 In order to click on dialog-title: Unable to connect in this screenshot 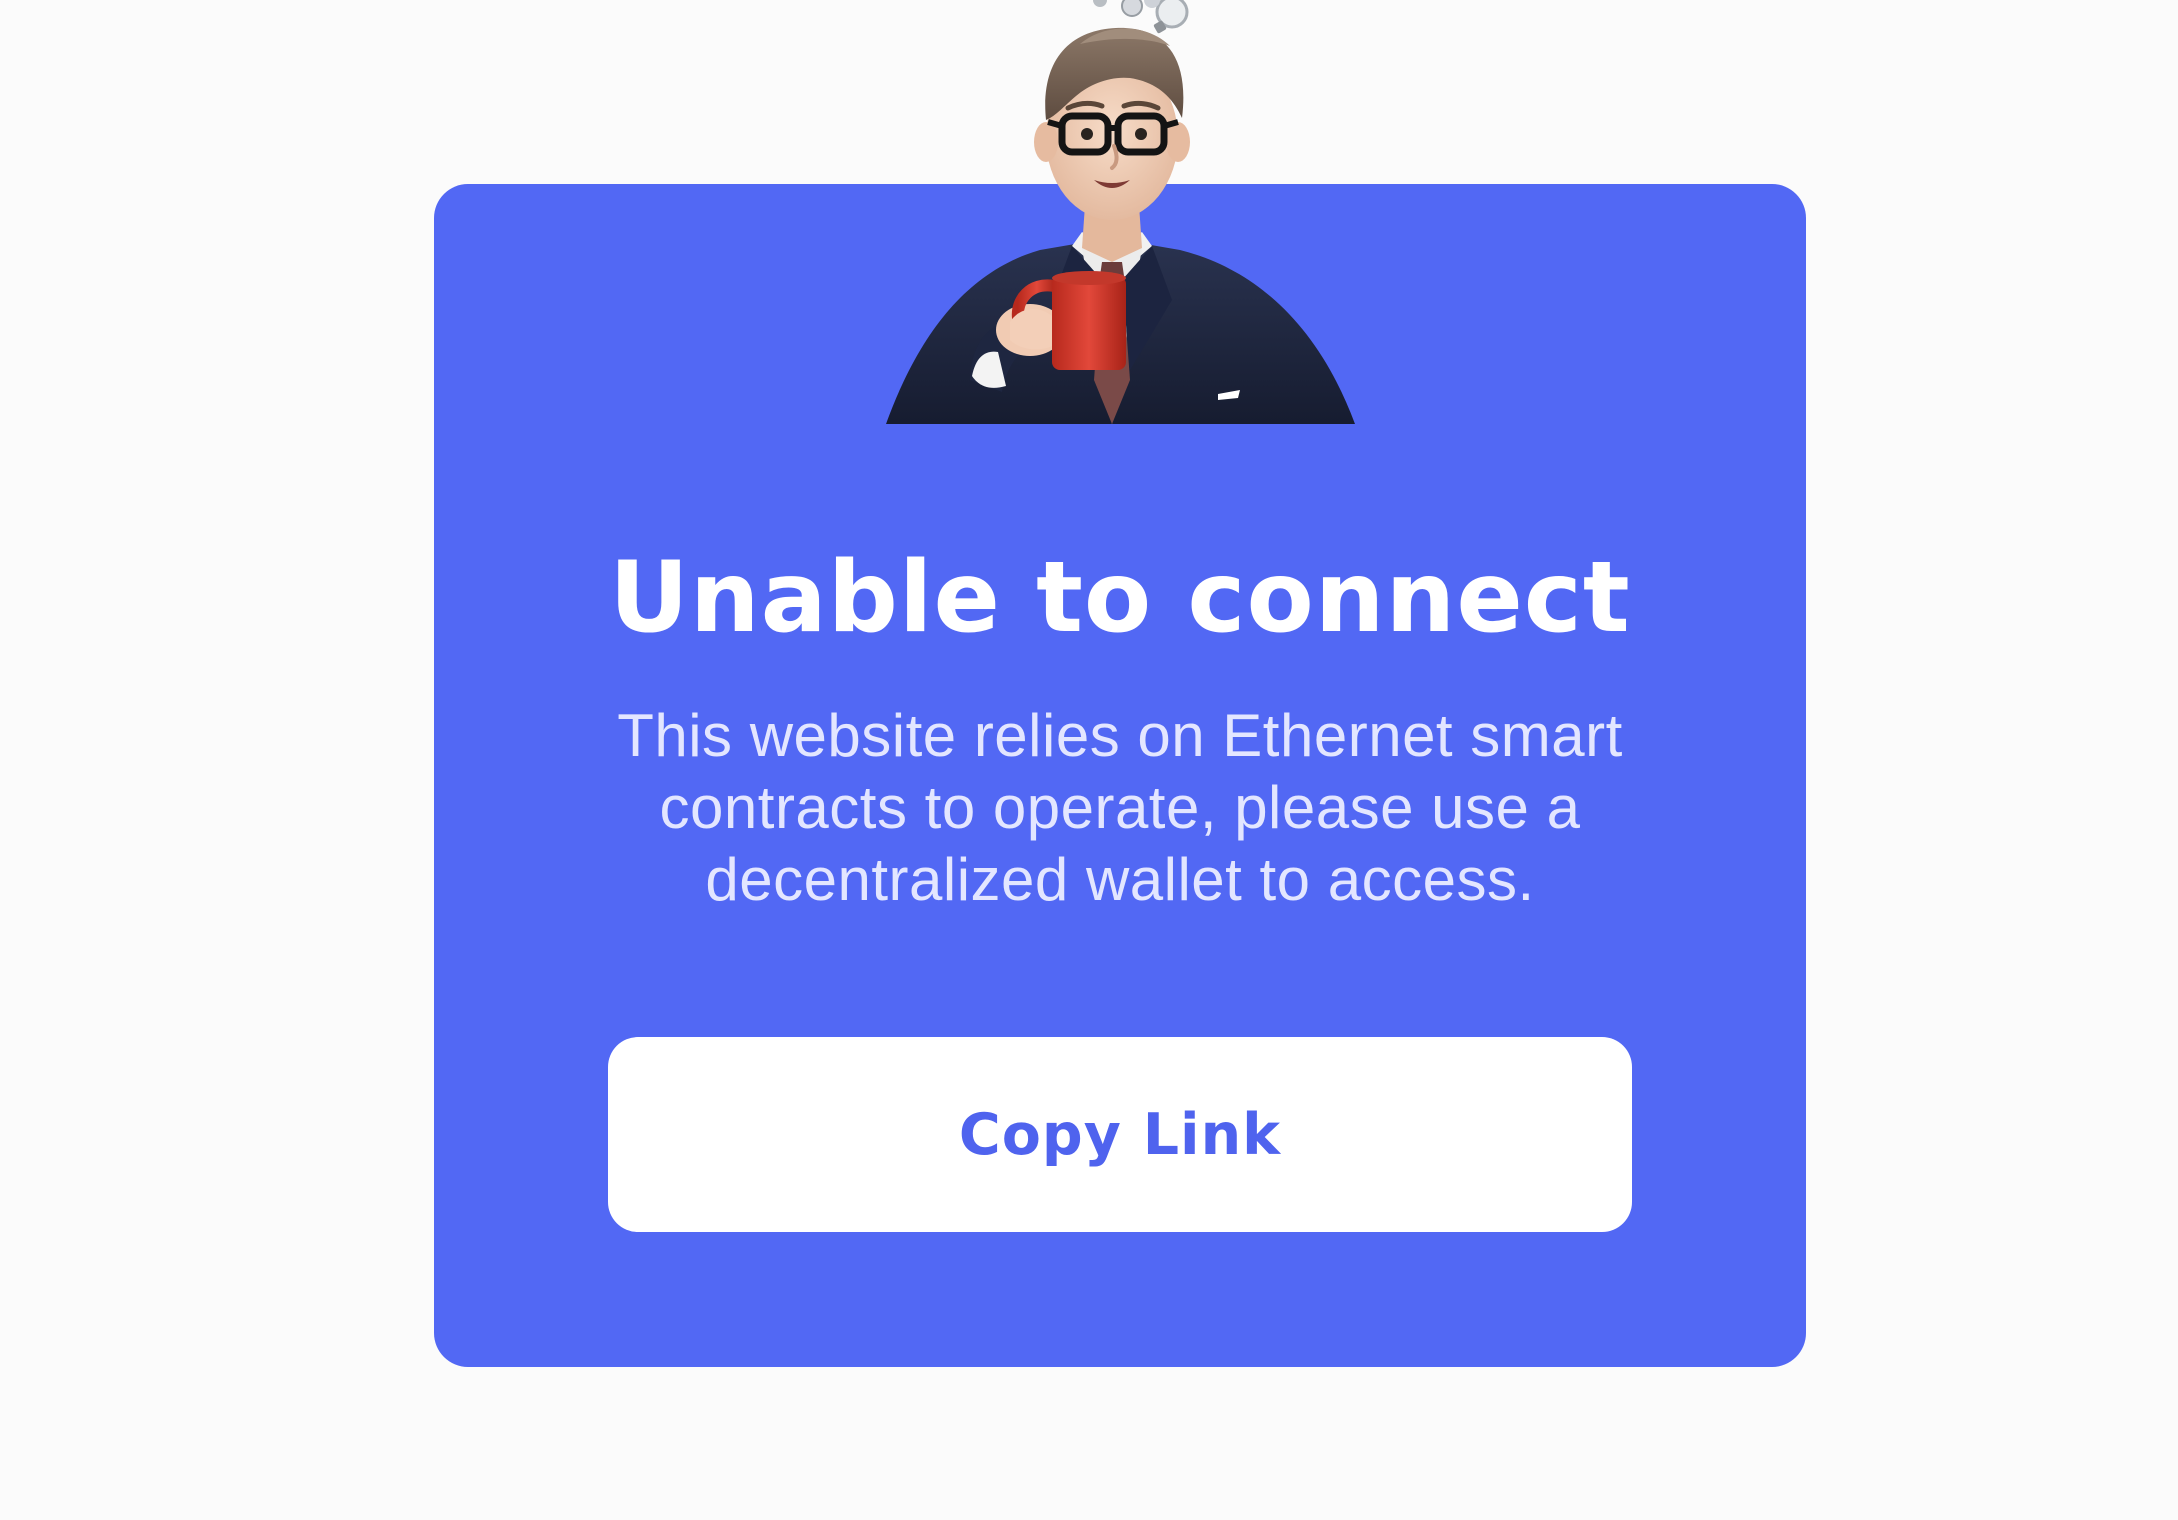, I will do `click(1120, 598)`.